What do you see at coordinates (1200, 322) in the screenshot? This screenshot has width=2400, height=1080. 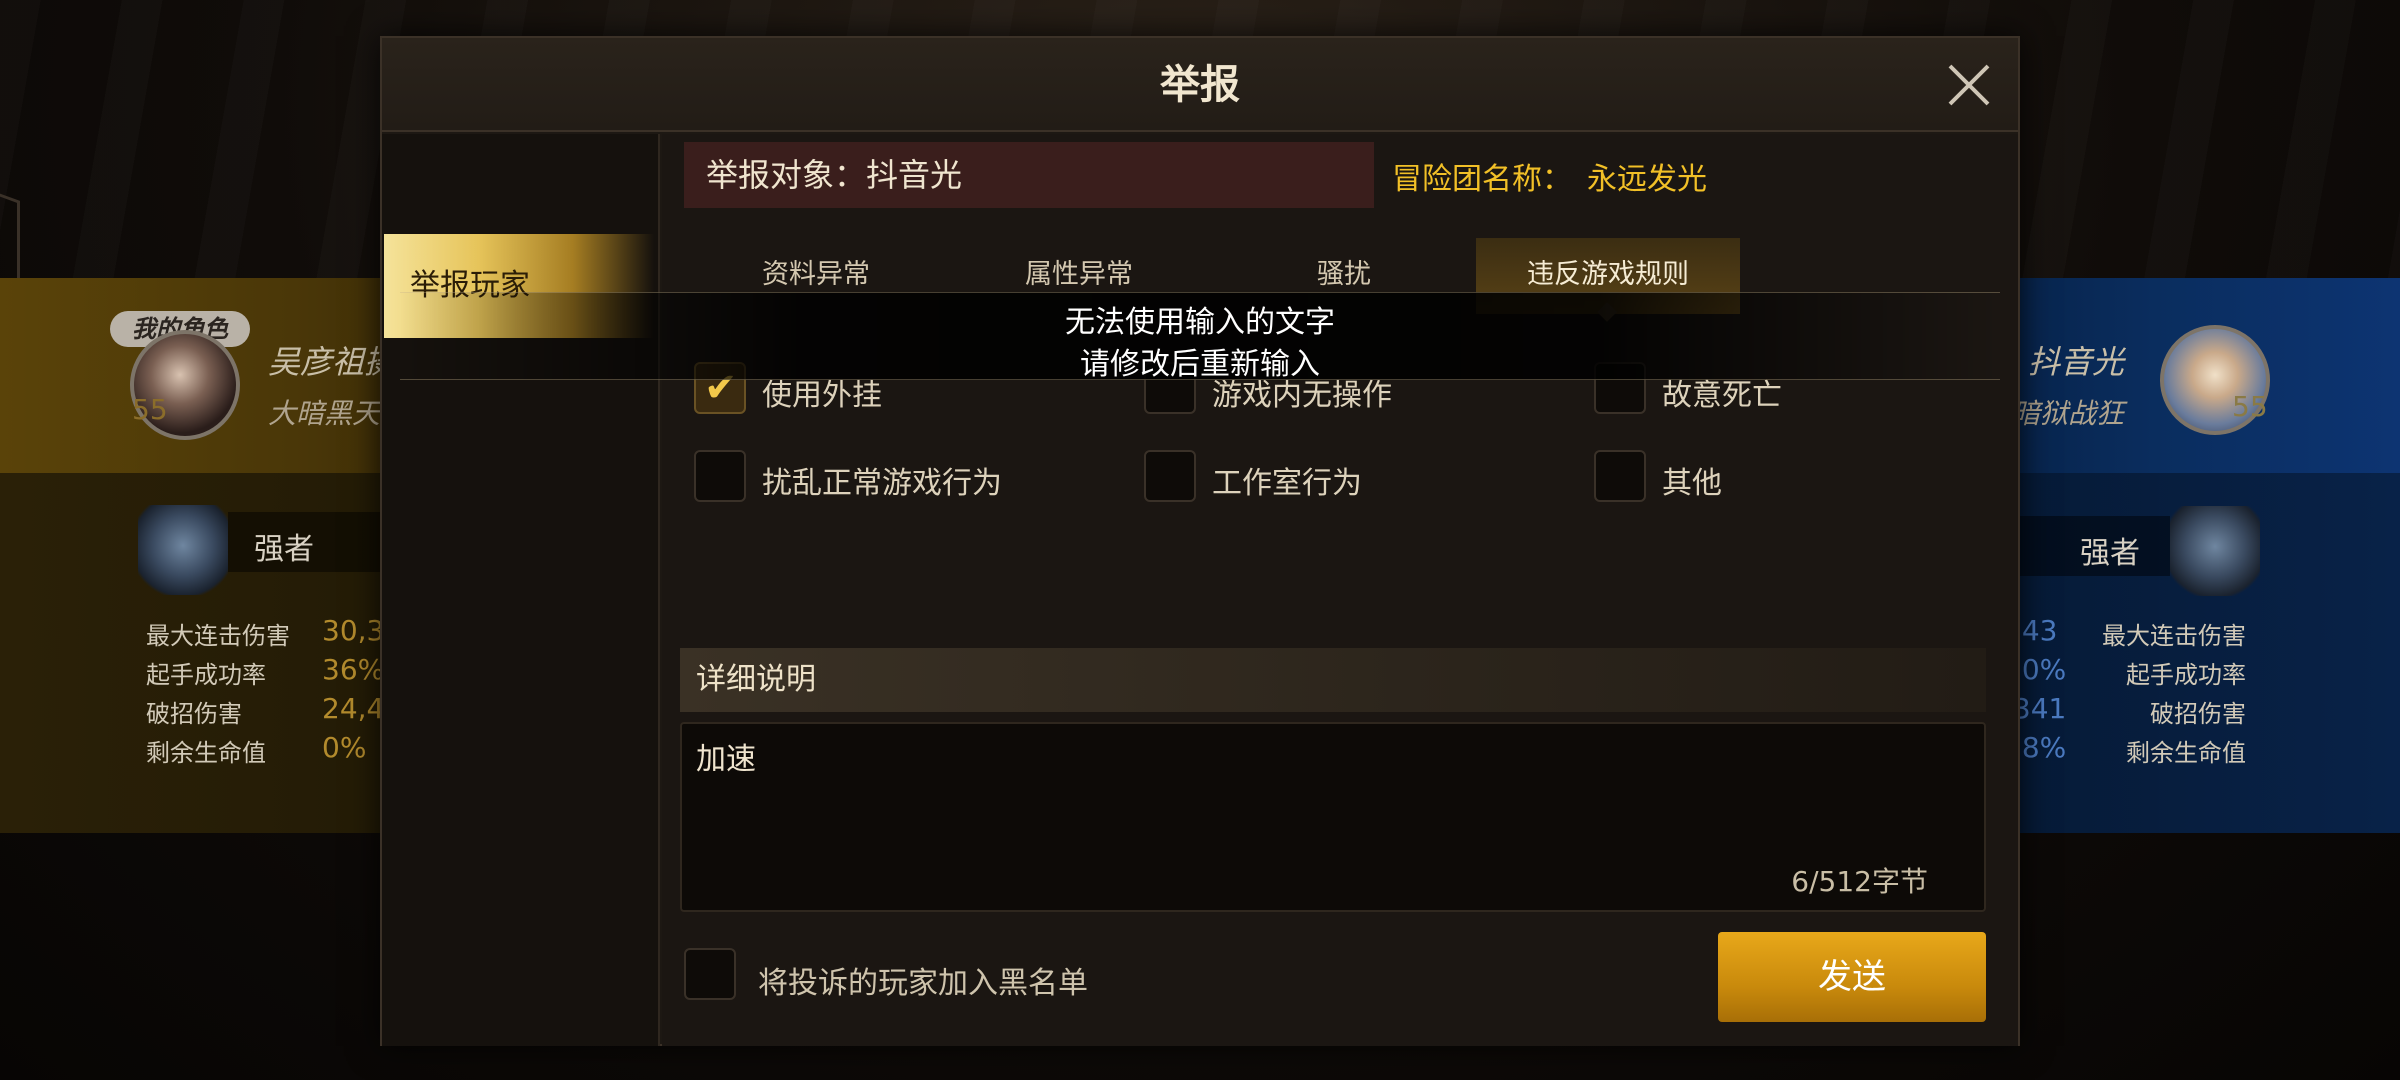 I see `toast-line-1: 无法使用输入的文字` at bounding box center [1200, 322].